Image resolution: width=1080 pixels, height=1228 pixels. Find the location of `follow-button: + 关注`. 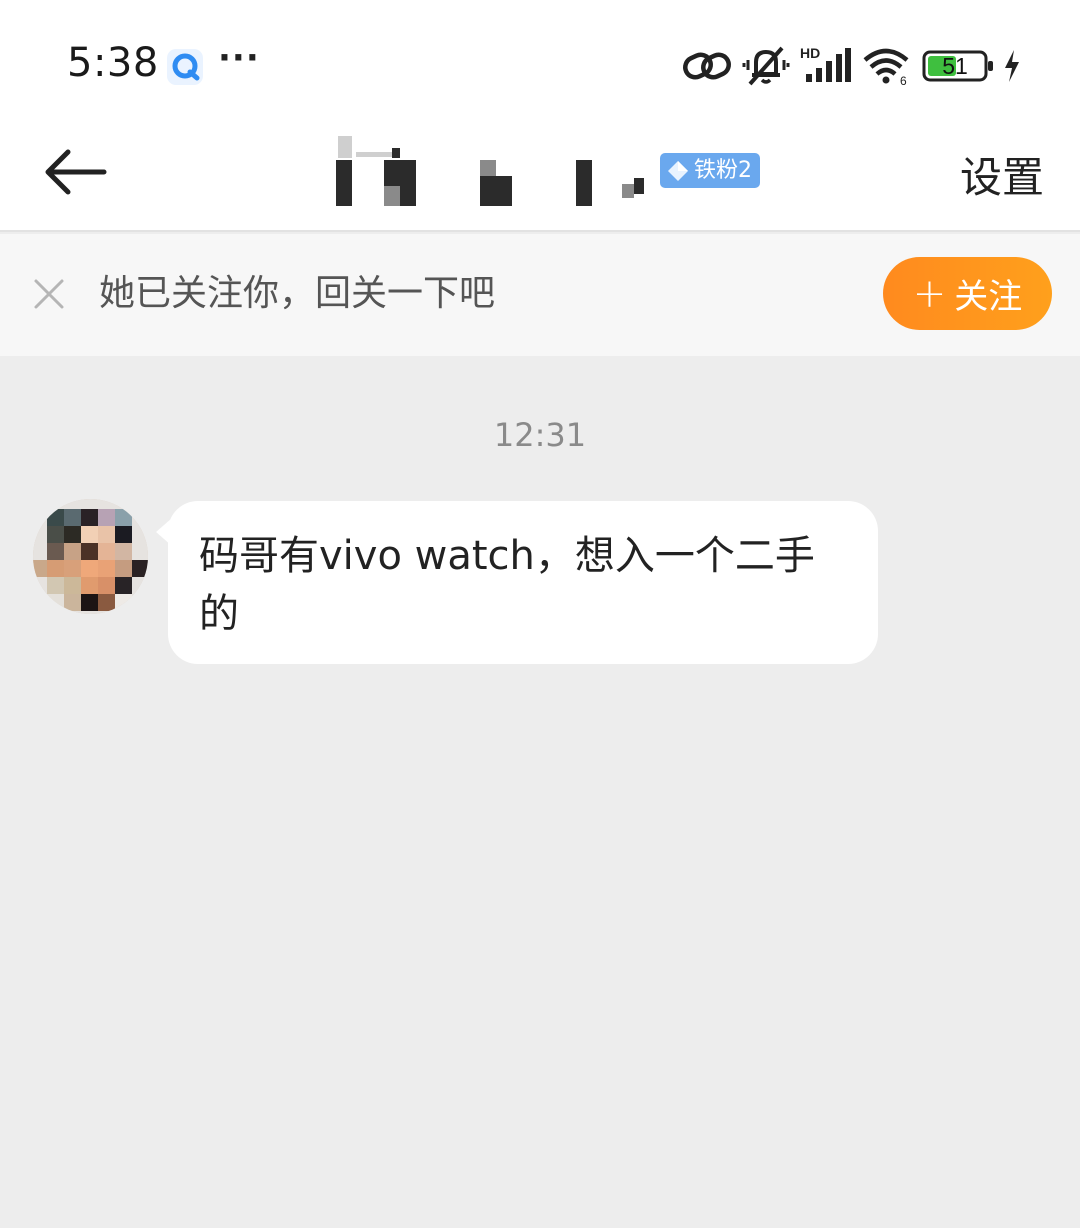

follow-button: + 关注 is located at coordinates (967, 293).